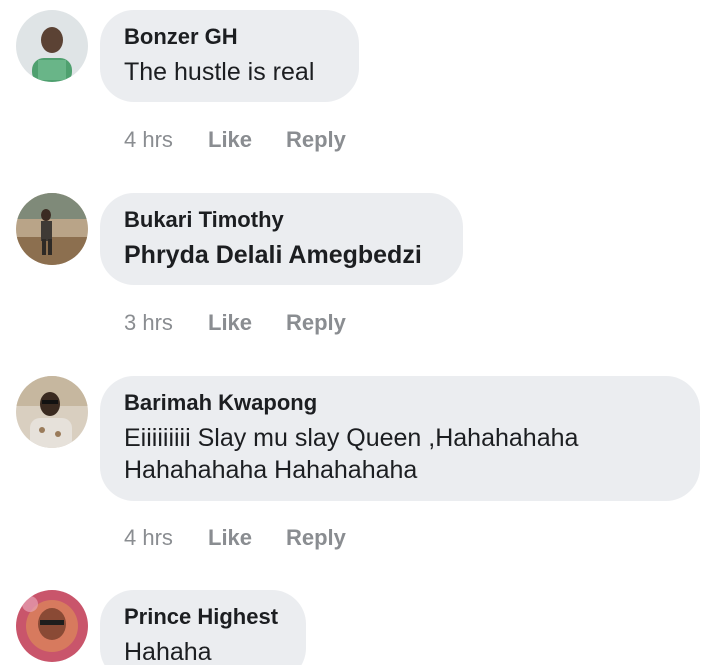  What do you see at coordinates (203, 617) in the screenshot?
I see `comment-author: Prince Highest` at bounding box center [203, 617].